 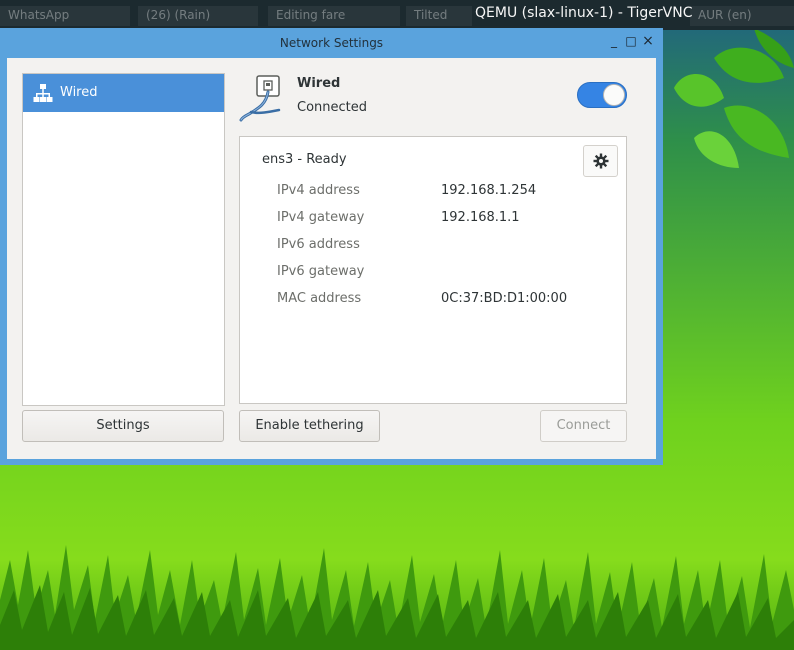 I want to click on background-tab: WhatsApp, so click(x=65, y=16).